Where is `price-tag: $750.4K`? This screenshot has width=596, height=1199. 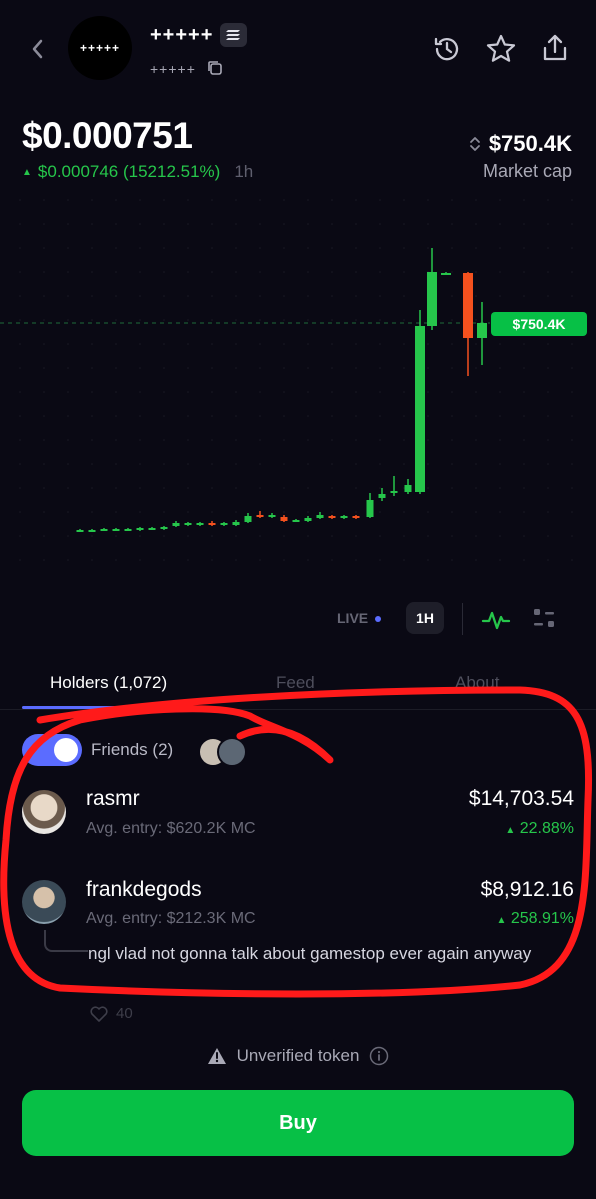 price-tag: $750.4K is located at coordinates (539, 324).